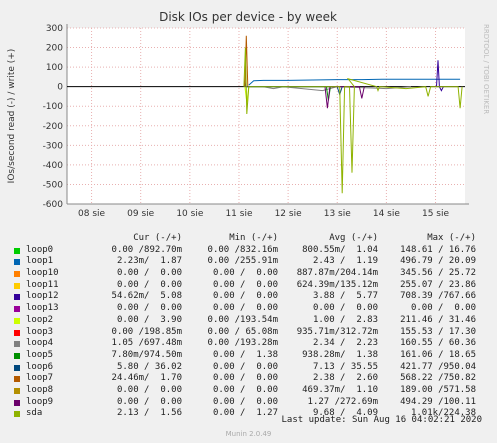 The image size is (497, 443). Describe the element at coordinates (40, 249) in the screenshot. I see `legend-name: loop0` at that location.